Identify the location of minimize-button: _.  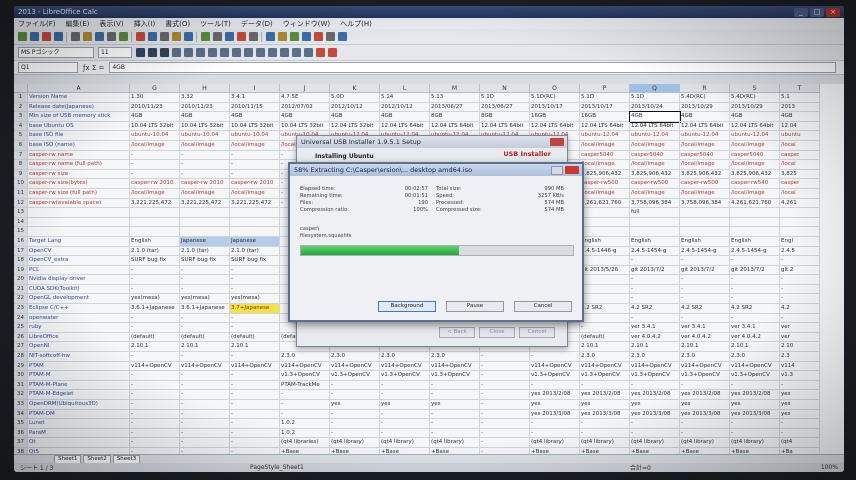
(801, 12).